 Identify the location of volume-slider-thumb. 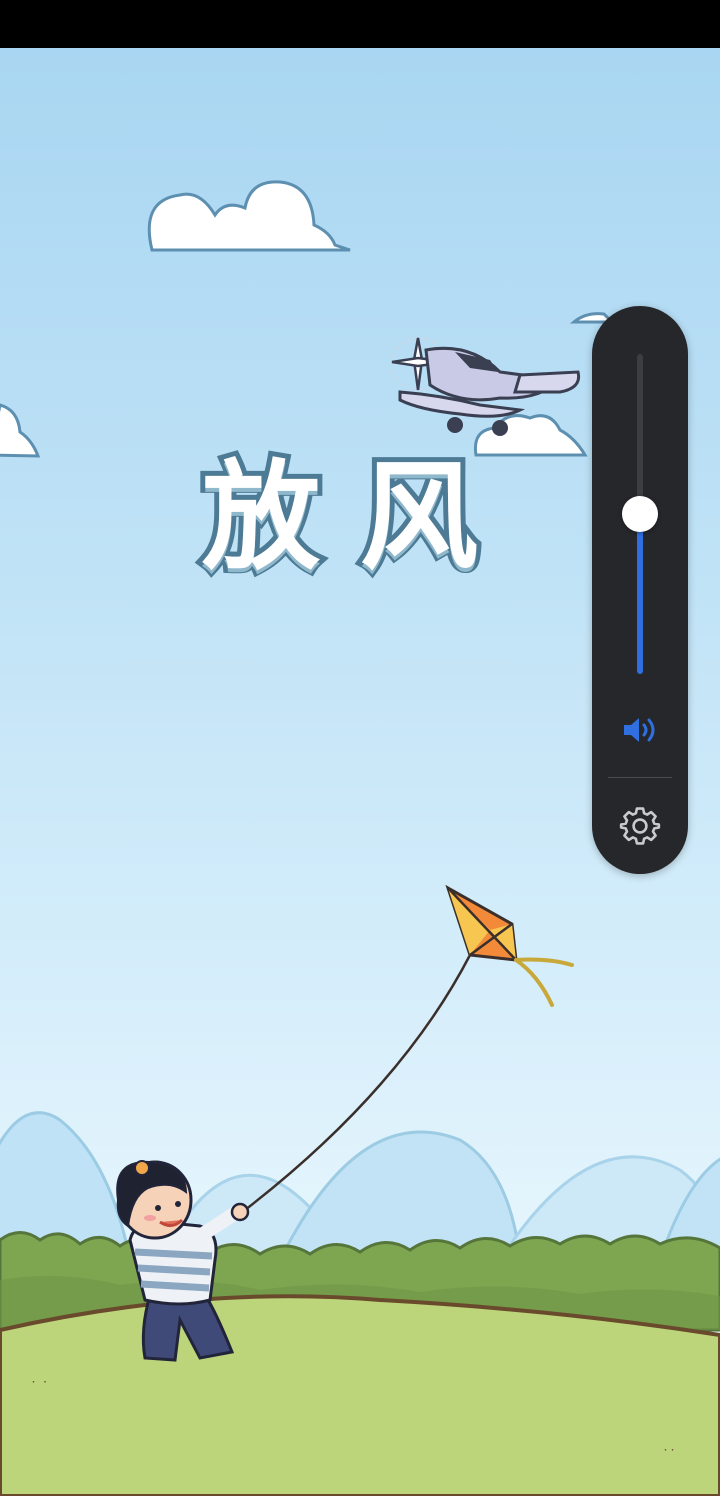
(640, 514).